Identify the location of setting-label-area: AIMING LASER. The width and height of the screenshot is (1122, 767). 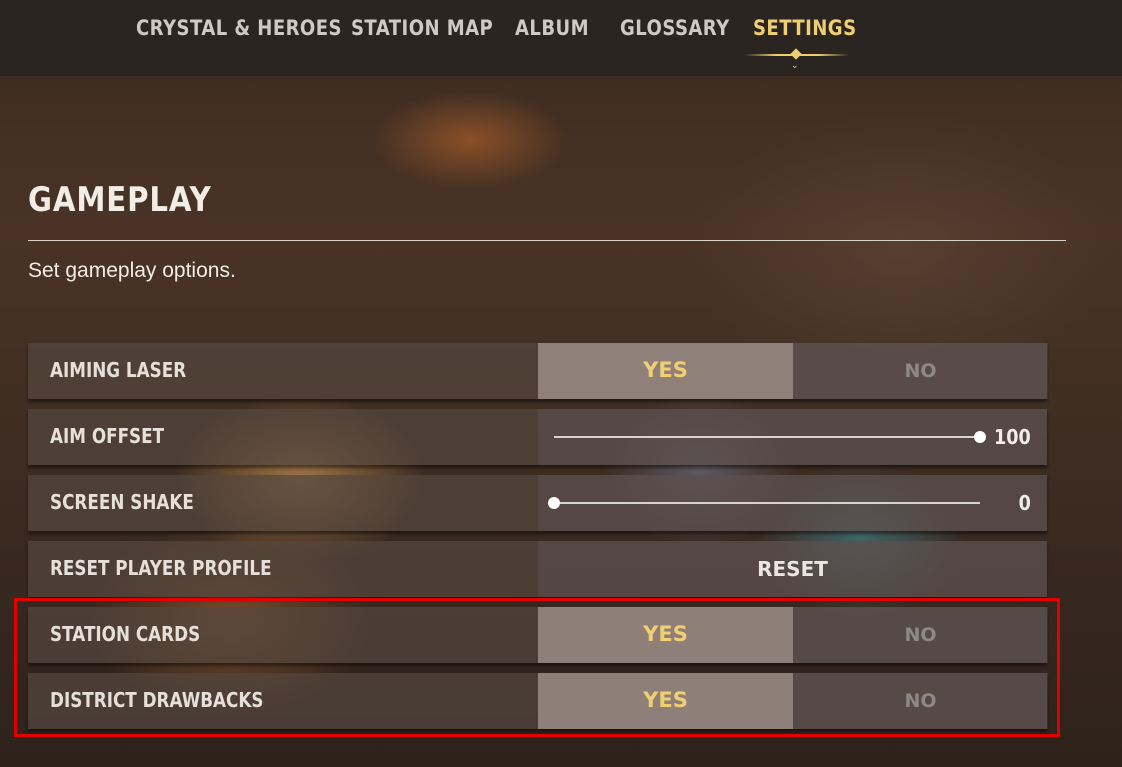
(283, 371).